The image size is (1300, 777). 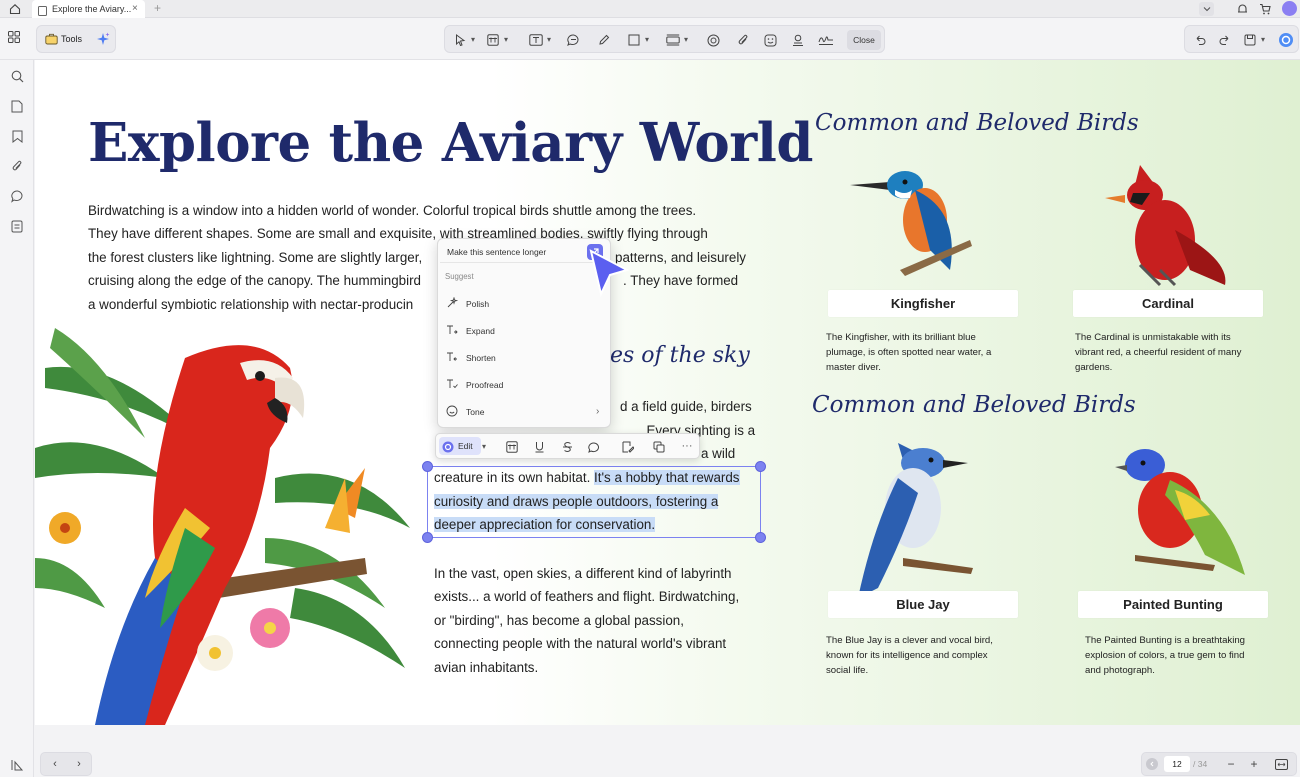 I want to click on suggest-item-label: Shorten, so click(x=481, y=358).